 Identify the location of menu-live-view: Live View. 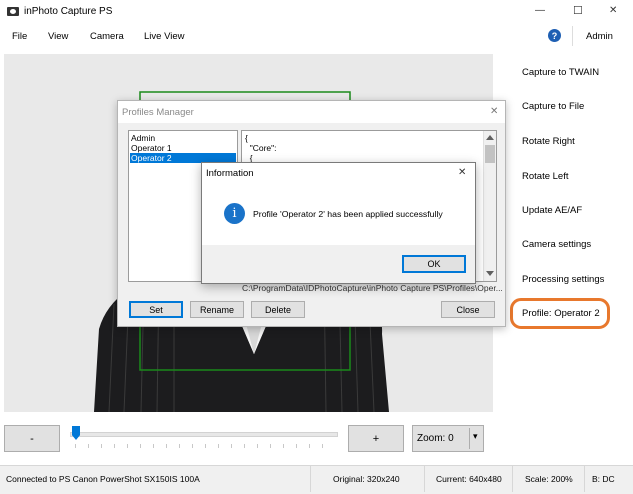
(164, 36).